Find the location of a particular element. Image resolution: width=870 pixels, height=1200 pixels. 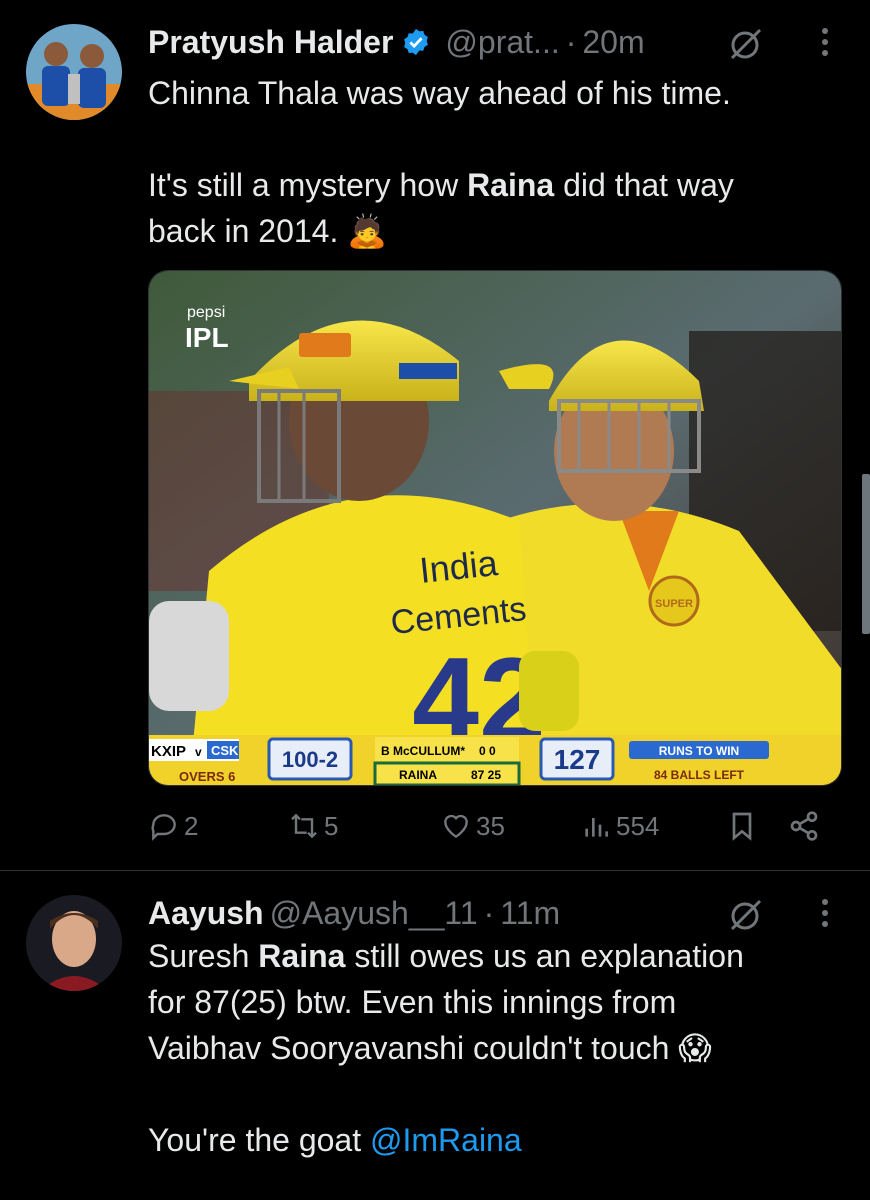

tweet-text-line: Vaibhav Sooryavanshi couldn't touch 😱 is located at coordinates (430, 1048).